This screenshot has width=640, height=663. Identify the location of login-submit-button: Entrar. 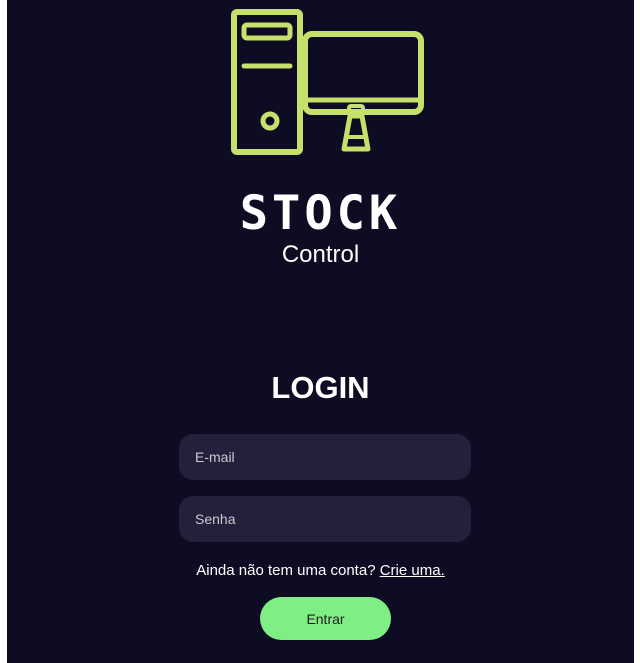
(325, 618).